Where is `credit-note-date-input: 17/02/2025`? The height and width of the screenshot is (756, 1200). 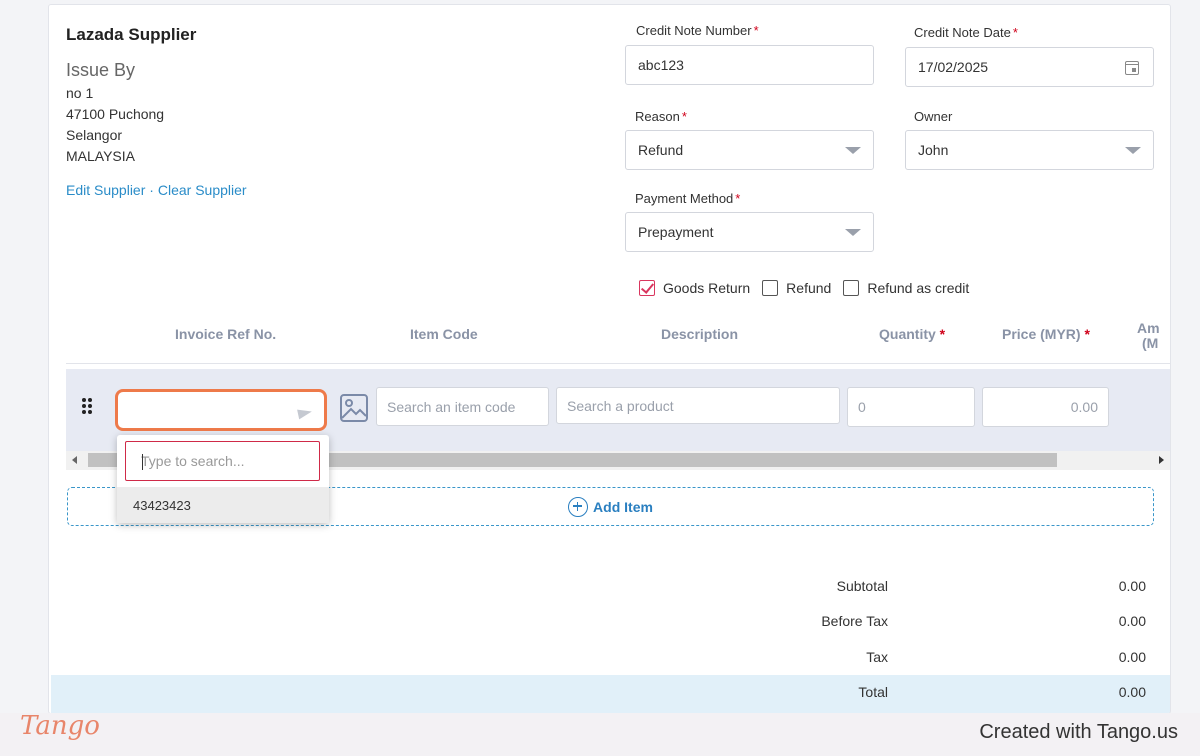
credit-note-date-input: 17/02/2025 is located at coordinates (1029, 67).